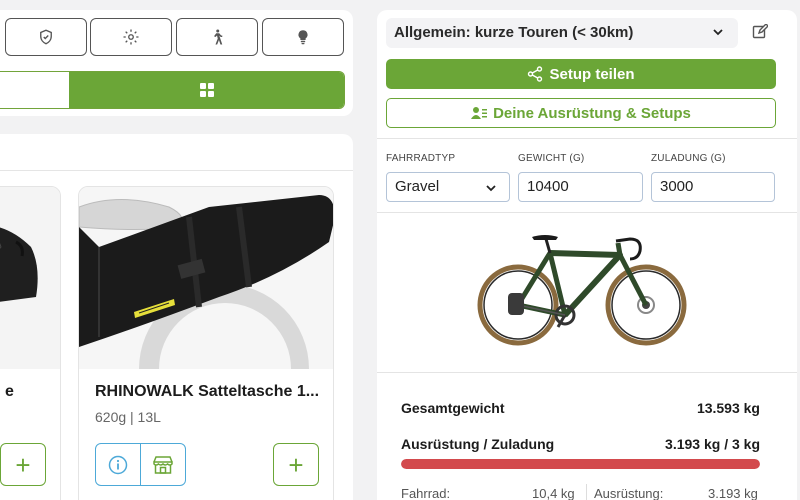 The height and width of the screenshot is (500, 800). Describe the element at coordinates (9, 391) in the screenshot. I see `product-title: e` at that location.